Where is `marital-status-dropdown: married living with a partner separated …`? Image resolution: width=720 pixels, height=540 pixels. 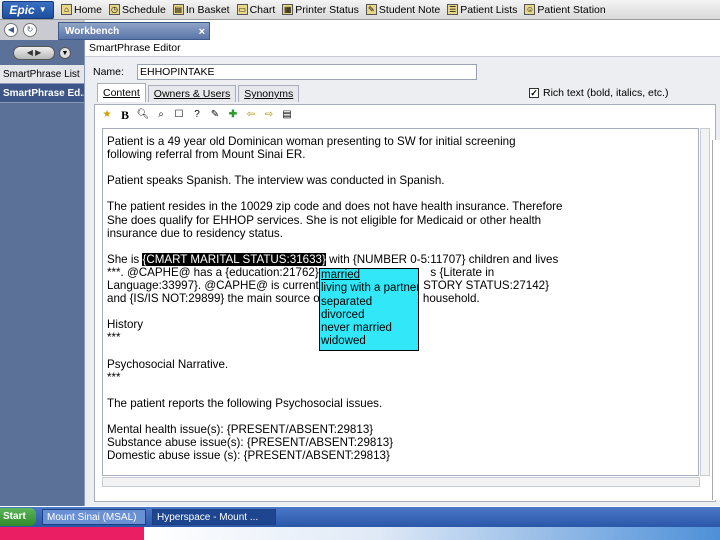 marital-status-dropdown: married living with a partner separated … is located at coordinates (369, 309).